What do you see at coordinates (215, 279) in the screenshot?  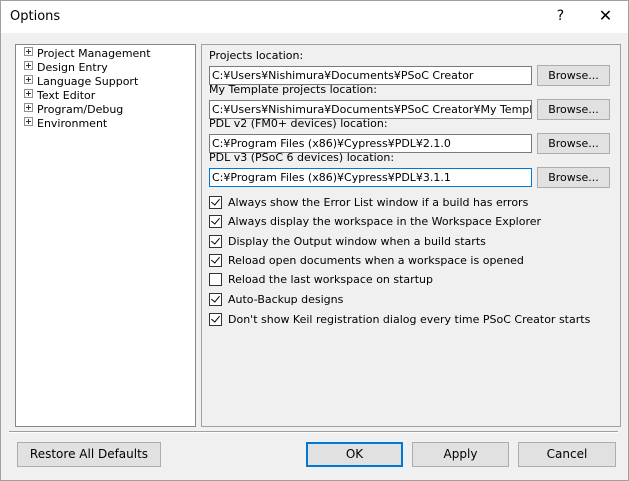 I see `checkbox-unchecked-icon` at bounding box center [215, 279].